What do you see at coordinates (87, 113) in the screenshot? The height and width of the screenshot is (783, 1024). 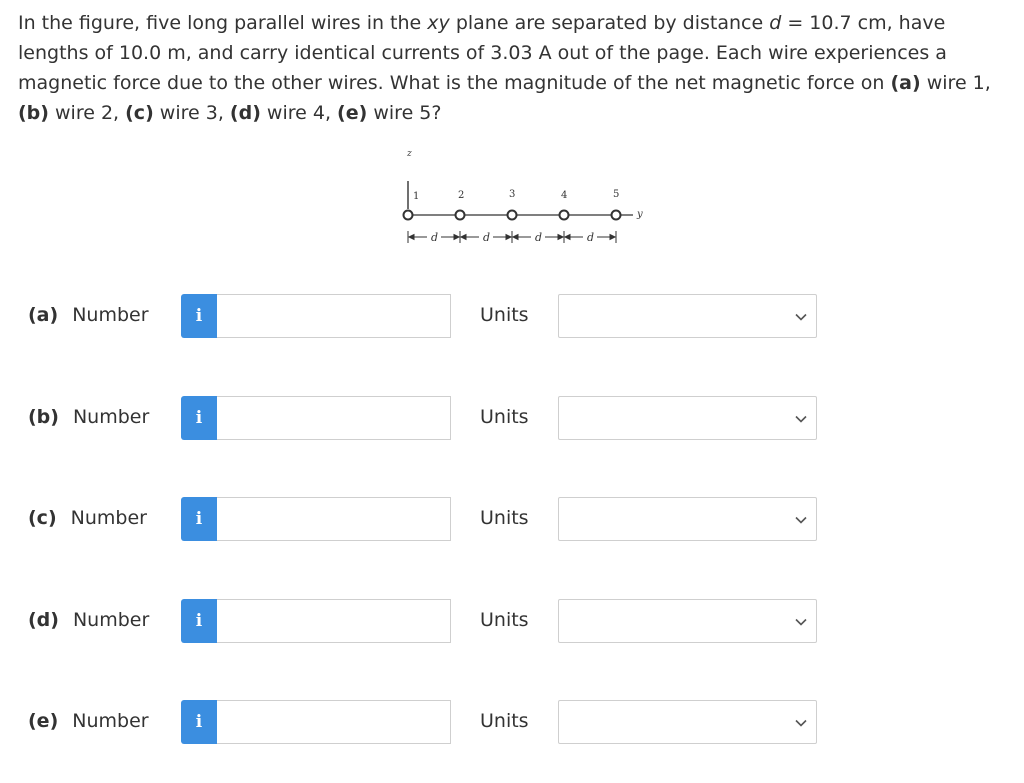 I see `question-part-b-text: wire 2,` at bounding box center [87, 113].